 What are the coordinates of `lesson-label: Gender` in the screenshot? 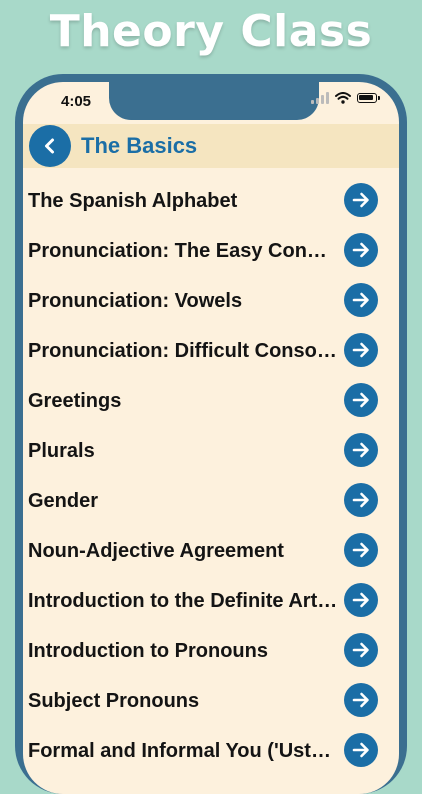 It's located at (63, 500).